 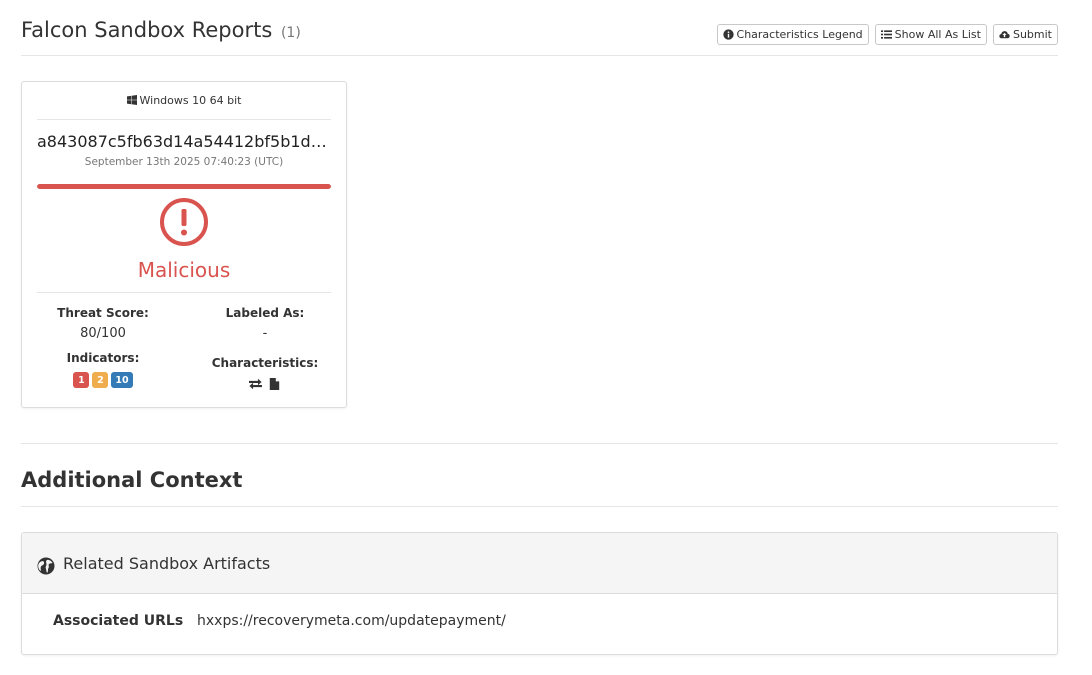 I want to click on cloud-upload-icon, so click(x=1004, y=35).